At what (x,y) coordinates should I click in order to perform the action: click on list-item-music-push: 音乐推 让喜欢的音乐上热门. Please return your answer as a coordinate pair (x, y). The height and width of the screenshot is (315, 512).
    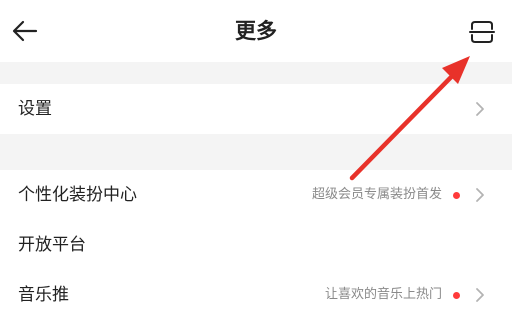
    Looking at the image, I should click on (256, 292).